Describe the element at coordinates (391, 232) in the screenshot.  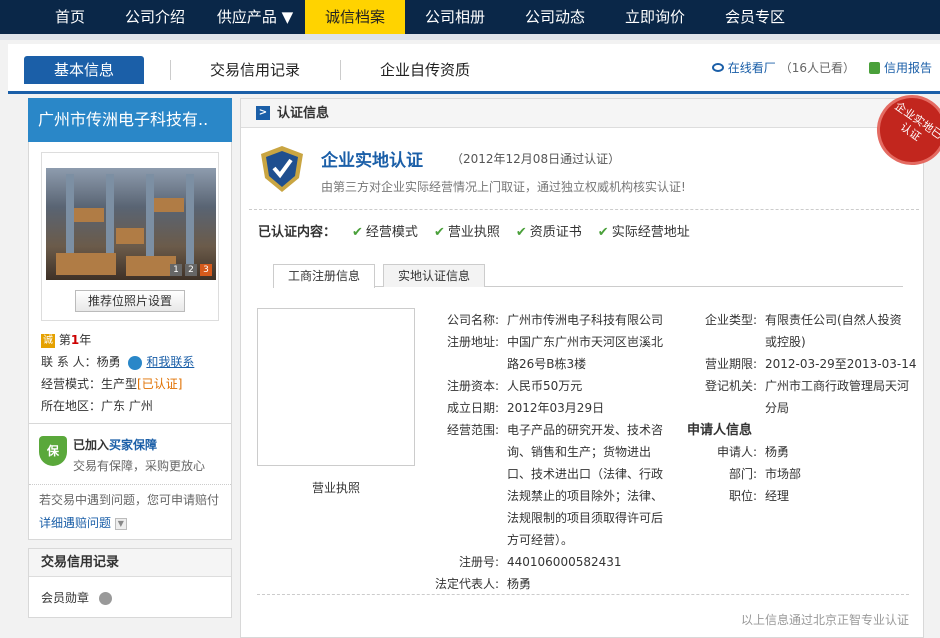
I see `certified-item-label: 经营模式` at that location.